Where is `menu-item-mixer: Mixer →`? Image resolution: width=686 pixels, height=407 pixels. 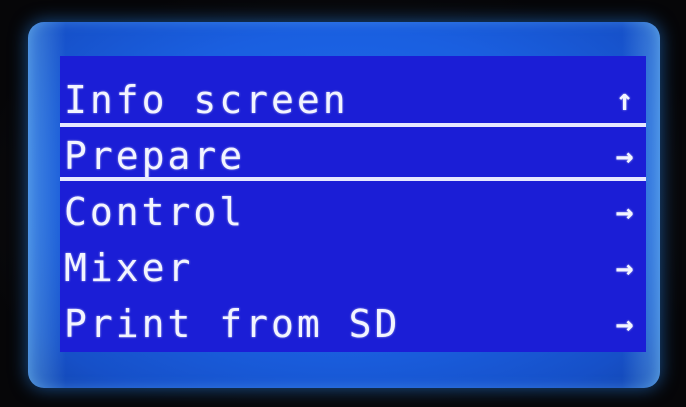 menu-item-mixer: Mixer → is located at coordinates (353, 268).